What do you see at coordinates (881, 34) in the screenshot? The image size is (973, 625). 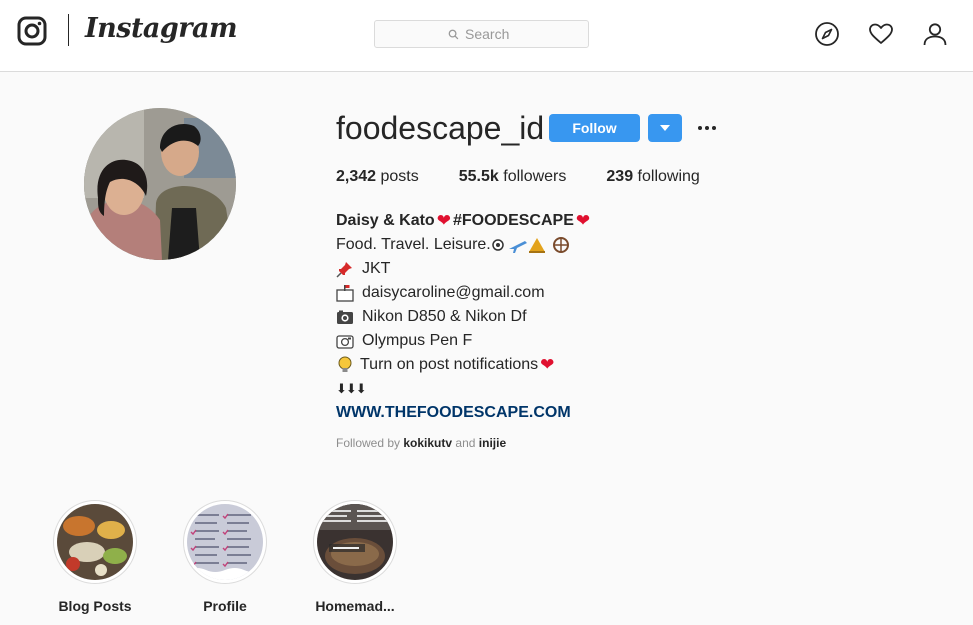 I see `activity-heart-icon` at bounding box center [881, 34].